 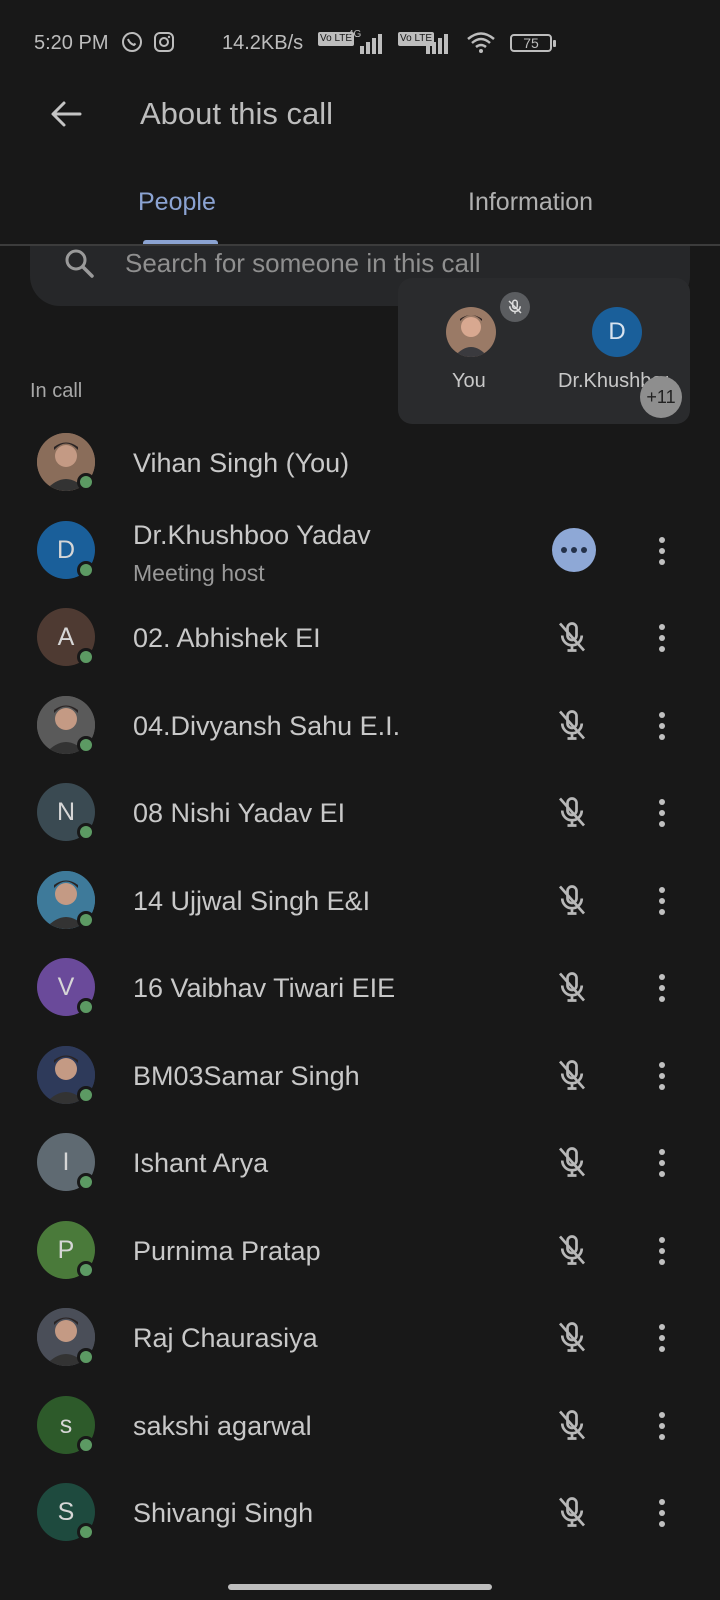 What do you see at coordinates (530, 202) in the screenshot?
I see `tab-information: Information` at bounding box center [530, 202].